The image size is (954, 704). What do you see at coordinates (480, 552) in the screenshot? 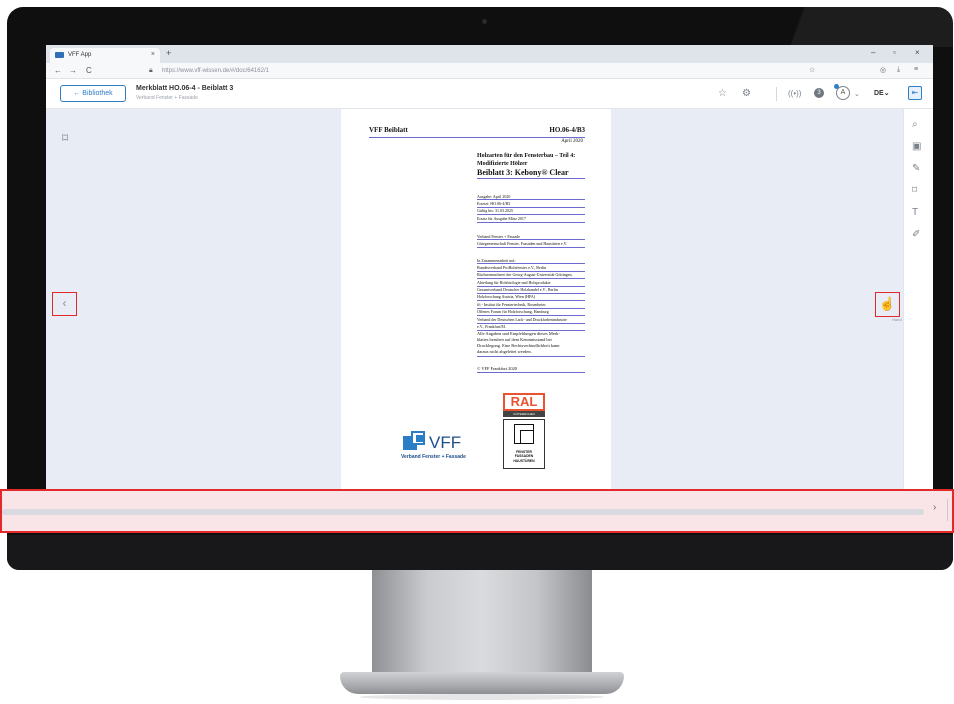
I see `monitor-chin` at bounding box center [480, 552].